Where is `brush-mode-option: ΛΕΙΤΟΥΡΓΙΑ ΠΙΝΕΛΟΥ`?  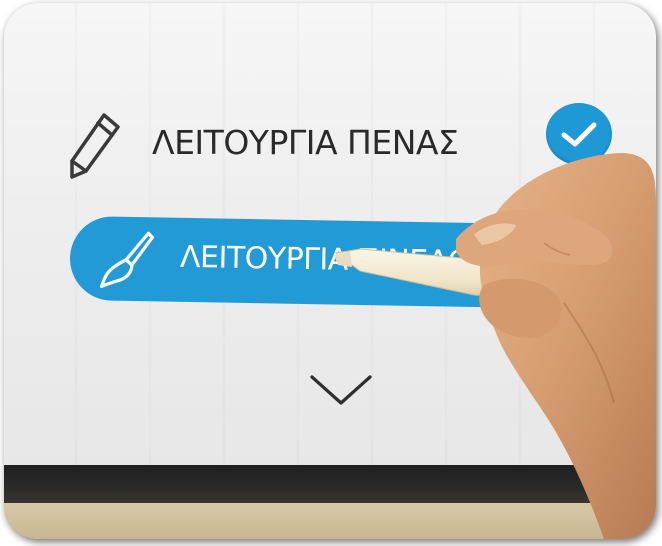
brush-mode-option: ΛΕΙΤΟΥΡΓΙΑ ΠΙΝΕΛΟΥ is located at coordinates (305, 262).